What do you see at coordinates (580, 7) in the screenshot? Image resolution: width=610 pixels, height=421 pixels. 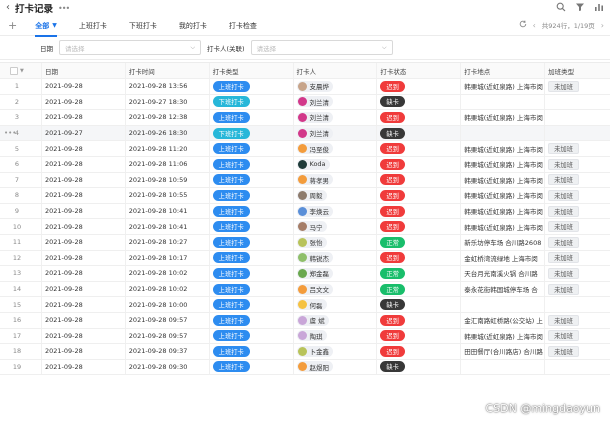 I see `filter-icon` at bounding box center [580, 7].